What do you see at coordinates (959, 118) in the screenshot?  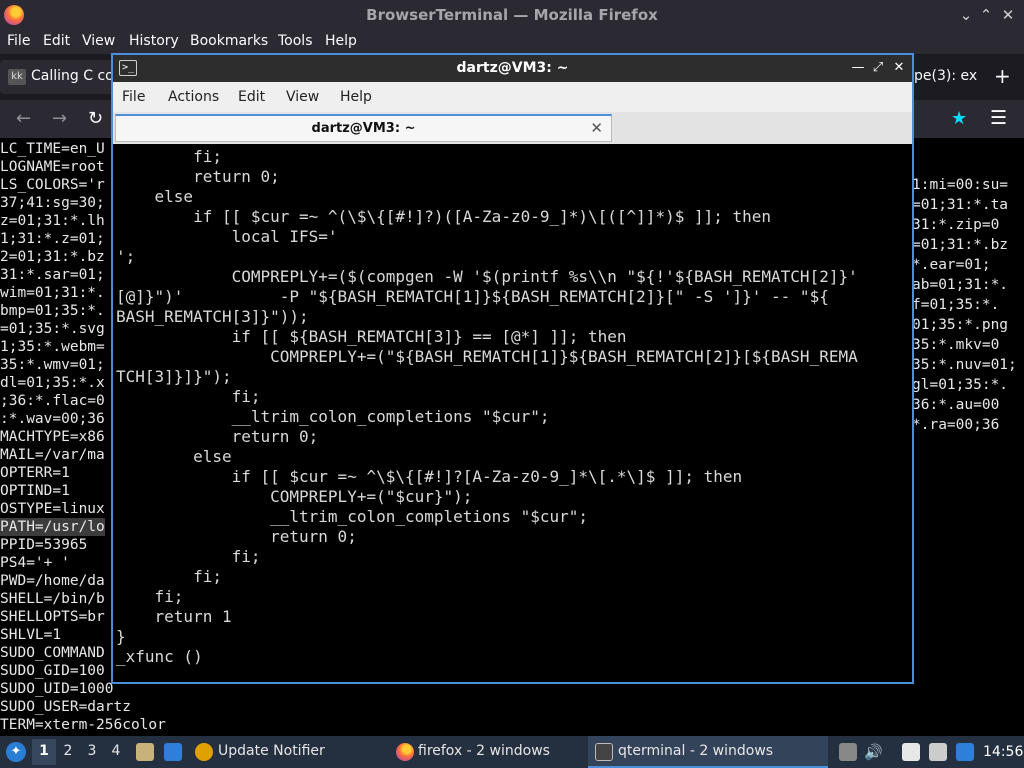 I see `bookmark-star-icon: ★` at bounding box center [959, 118].